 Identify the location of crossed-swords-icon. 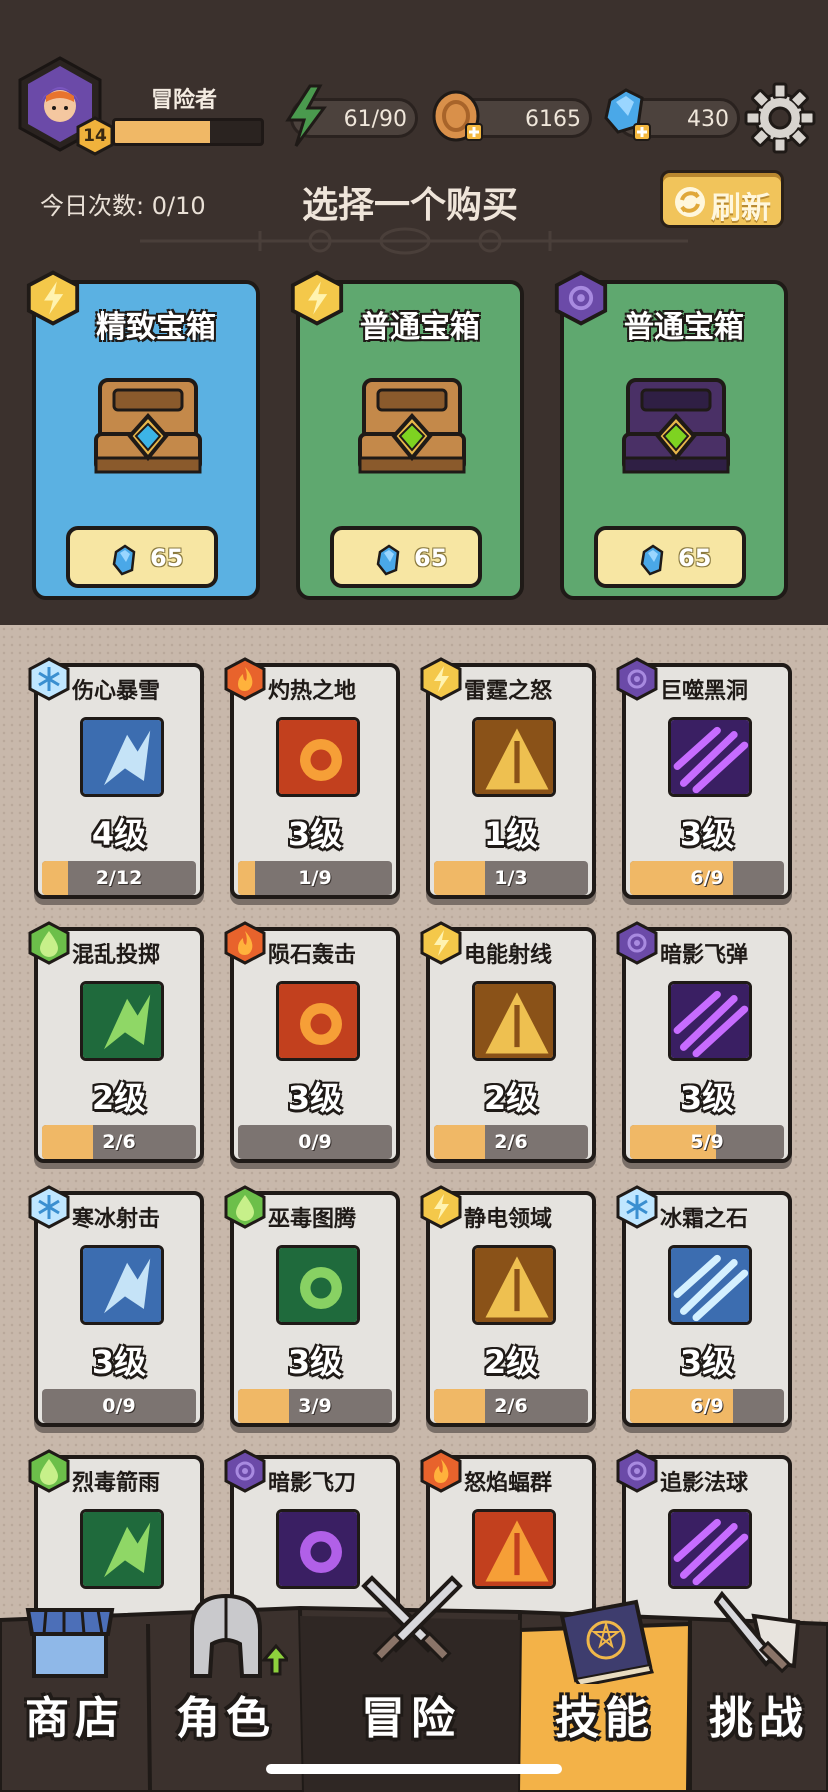
(412, 1619).